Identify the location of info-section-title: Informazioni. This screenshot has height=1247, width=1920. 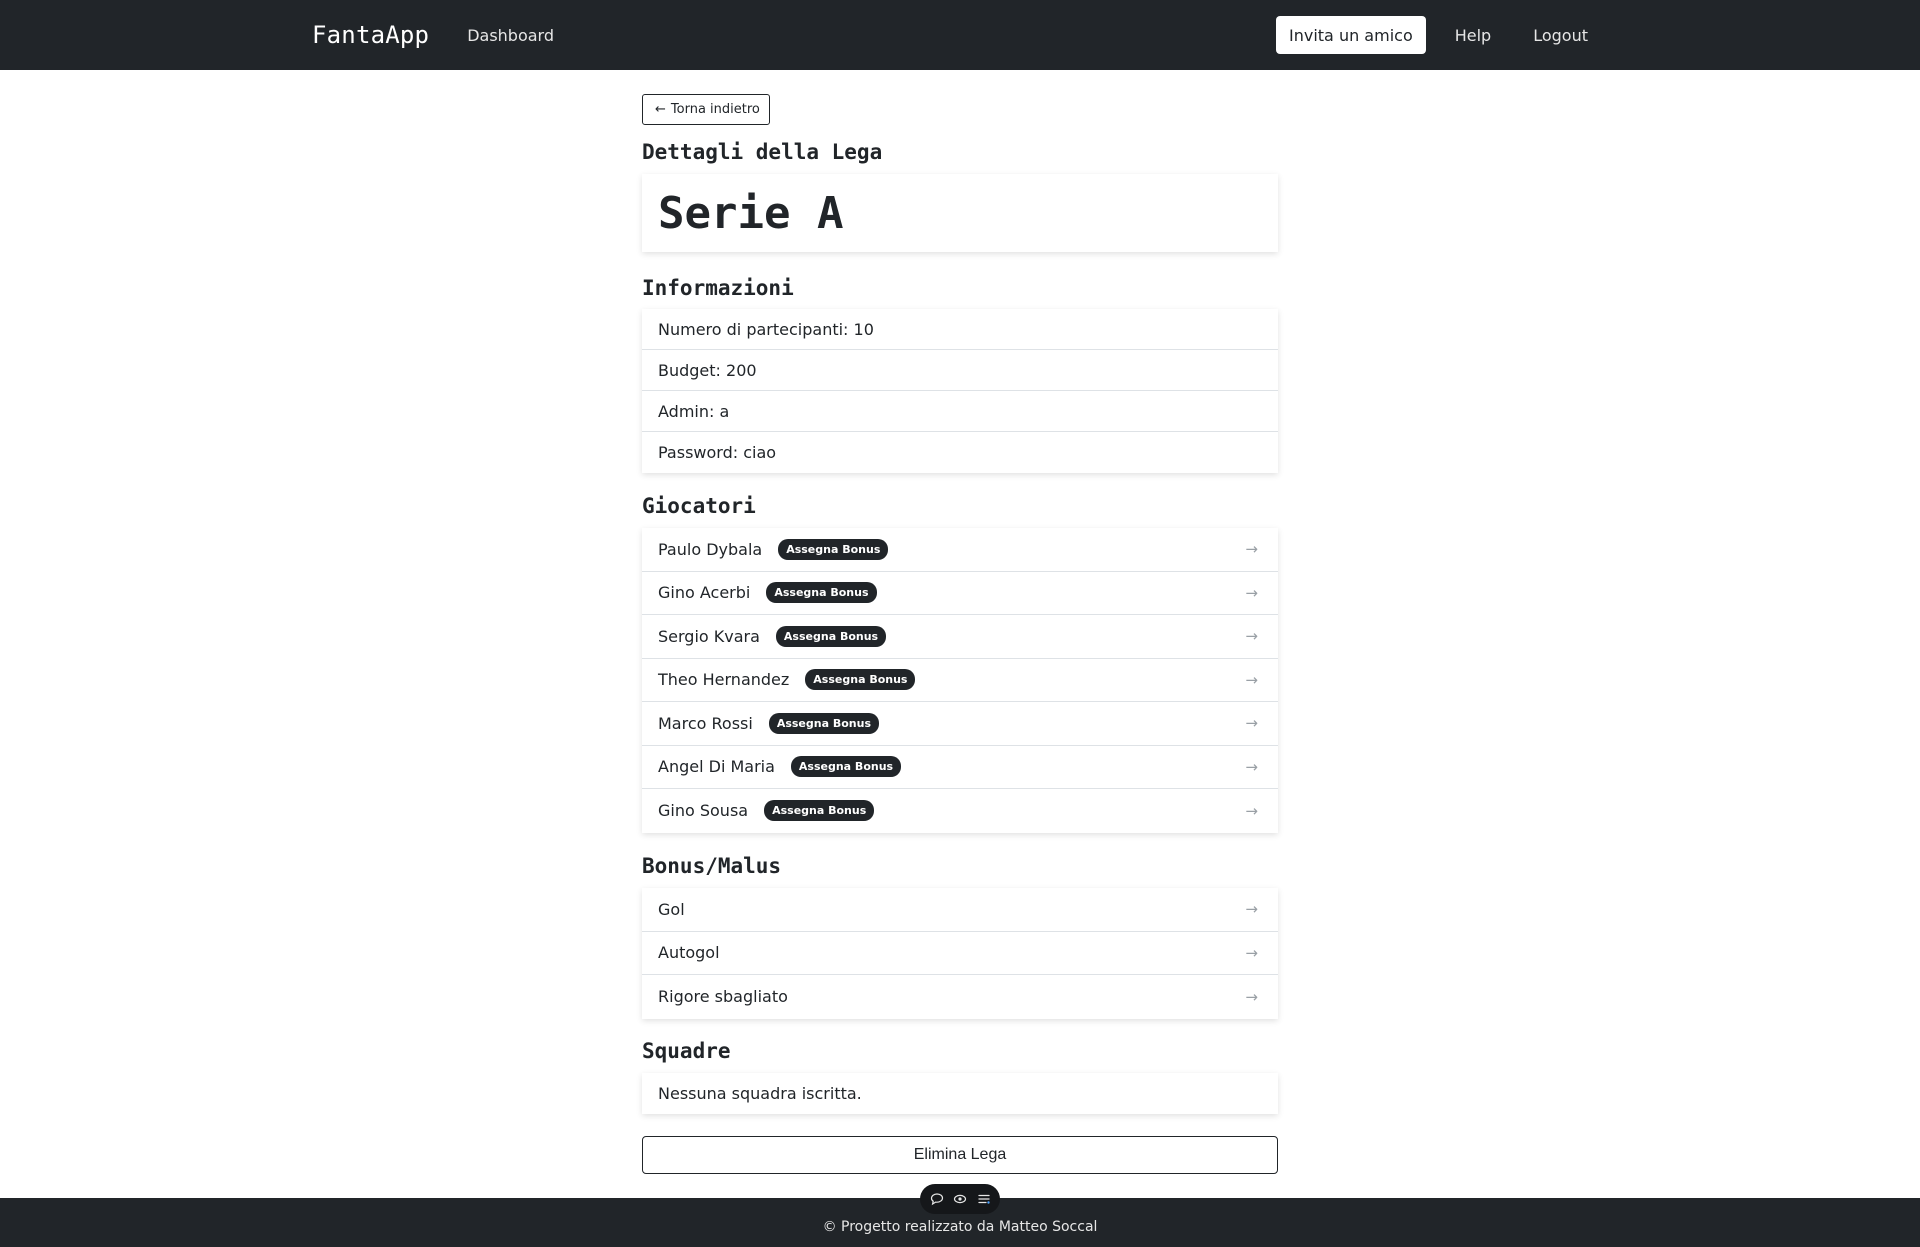
(718, 288).